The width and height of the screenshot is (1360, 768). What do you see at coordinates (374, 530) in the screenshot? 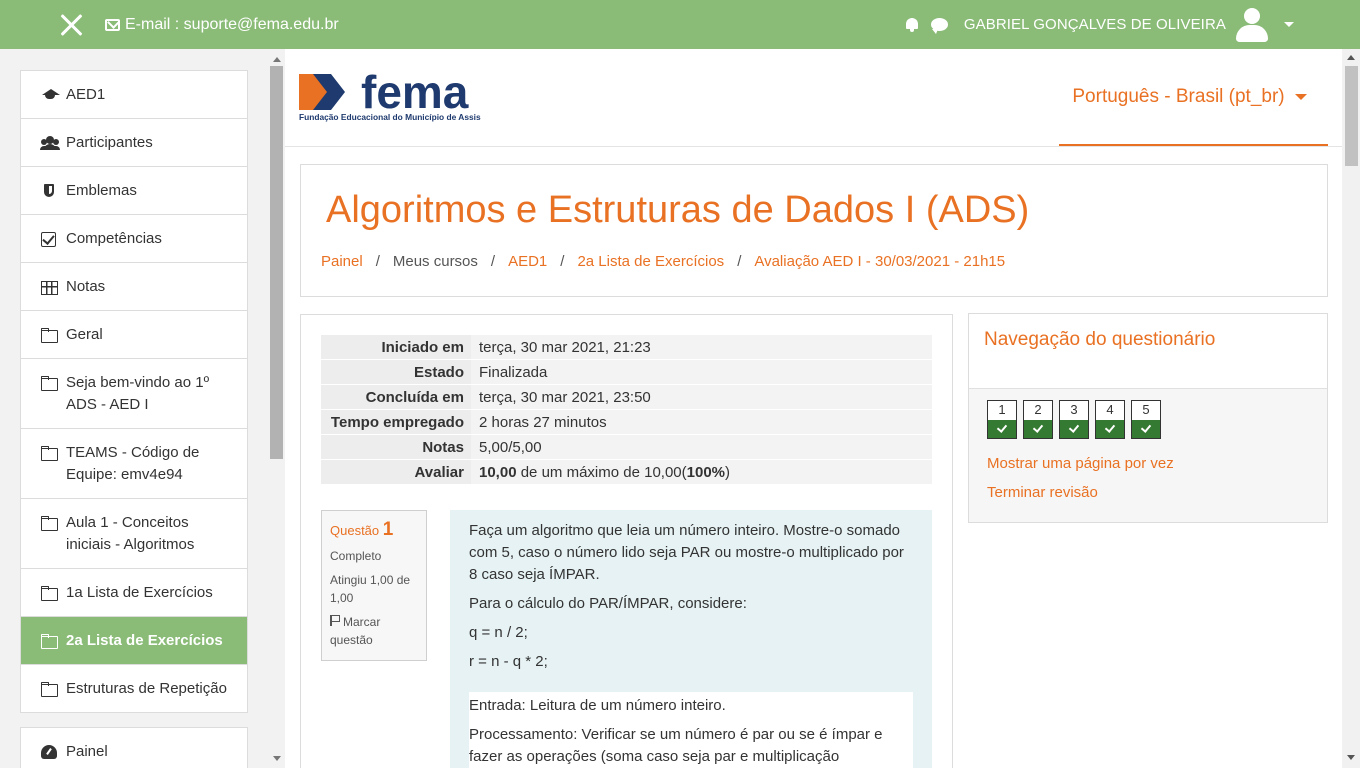
I see `question-number: Questão 1` at bounding box center [374, 530].